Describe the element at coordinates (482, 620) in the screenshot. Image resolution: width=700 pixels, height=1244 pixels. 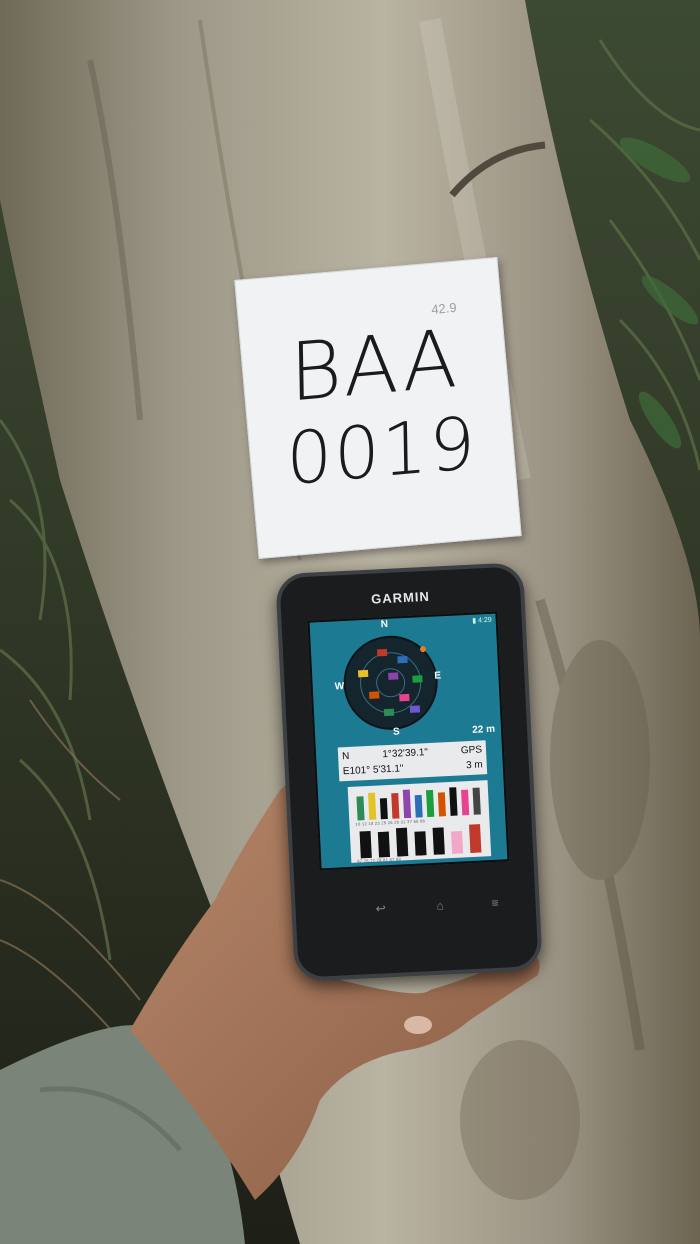
I see `status-bar: ▮ 4:29` at that location.